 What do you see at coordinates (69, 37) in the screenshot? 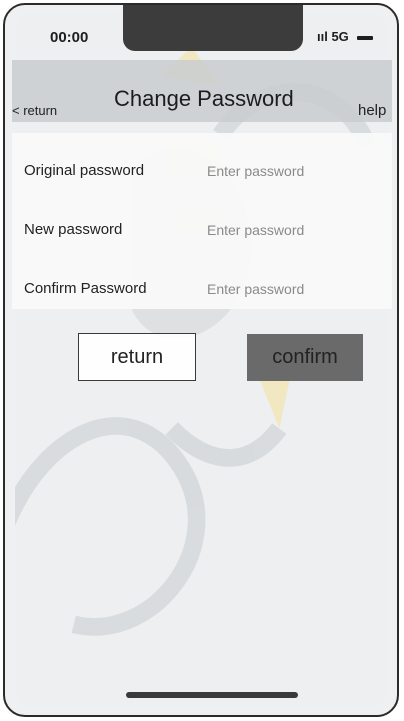
I see `status-time: 00:00` at bounding box center [69, 37].